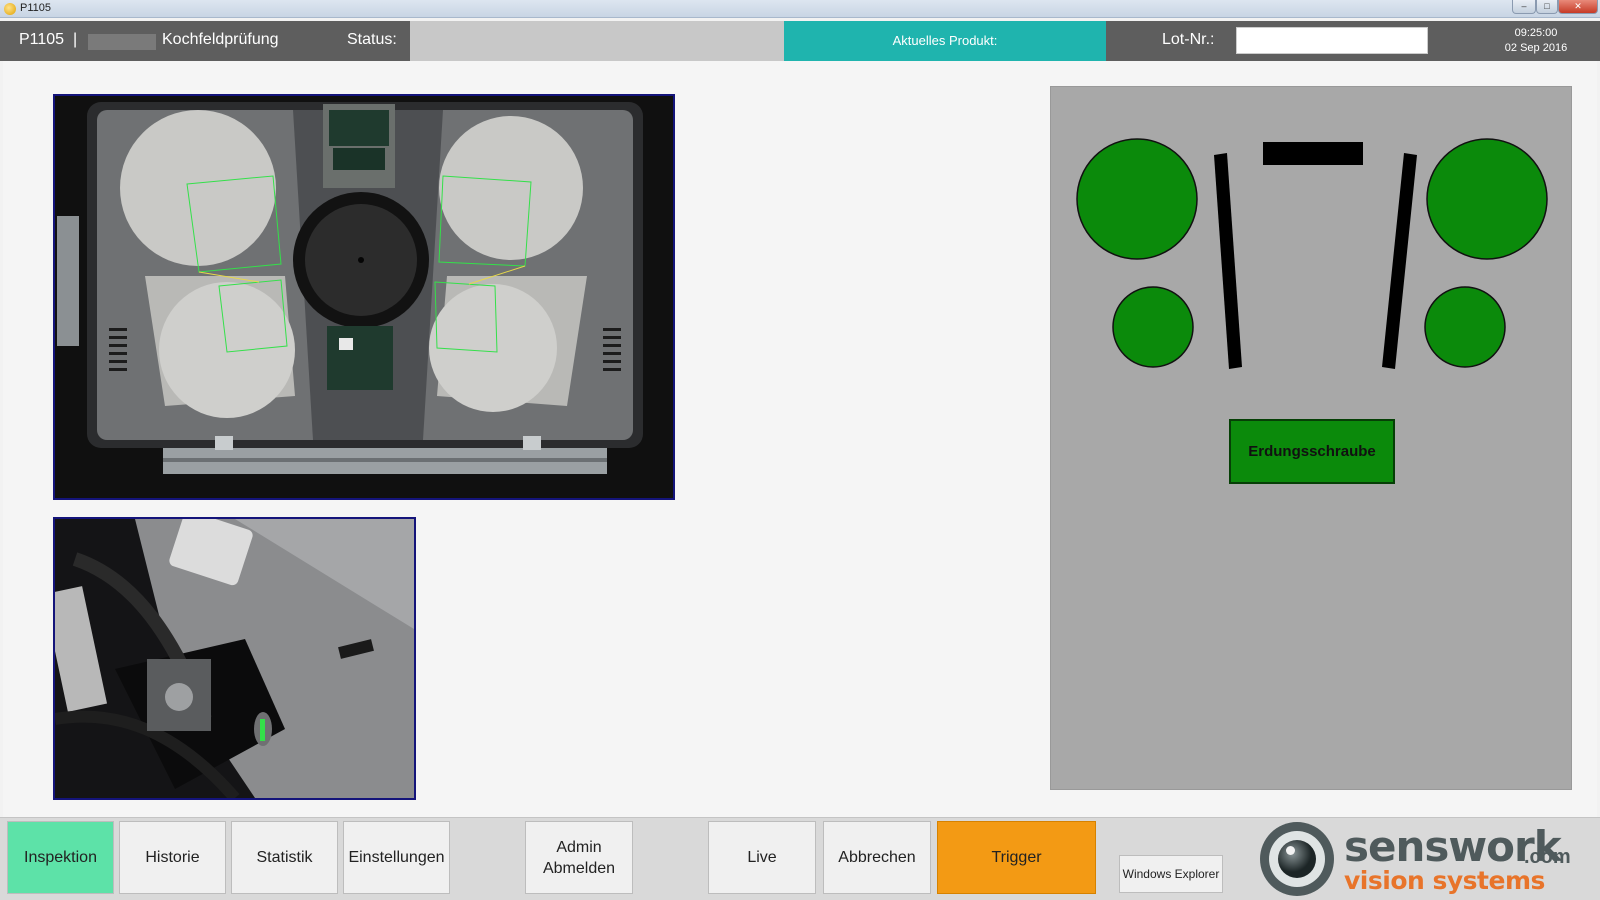  I want to click on settings-button: Einstellungen, so click(396, 857).